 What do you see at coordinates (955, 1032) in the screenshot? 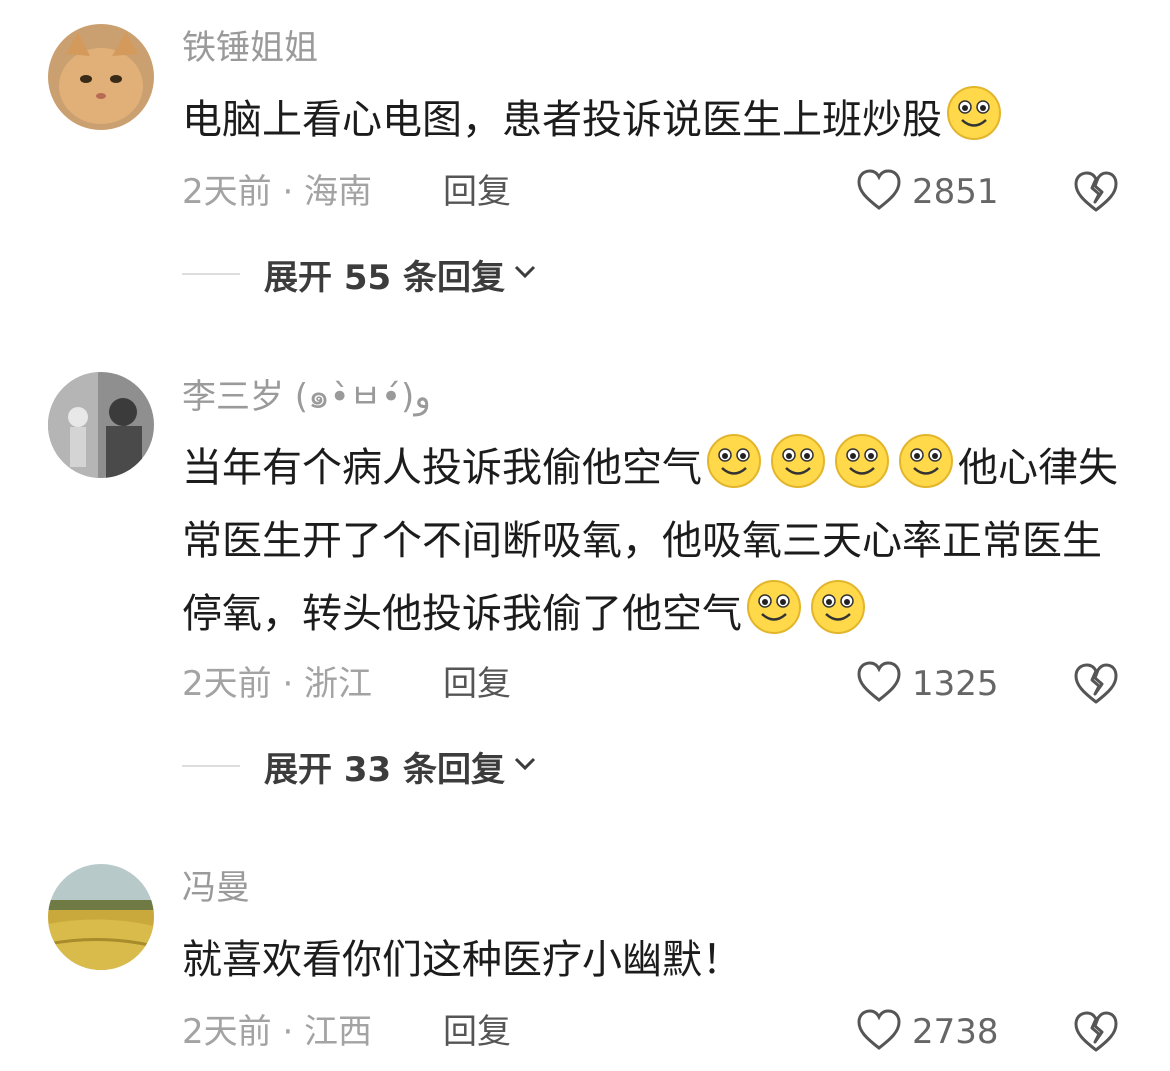
I see `like-count: 2738` at bounding box center [955, 1032].